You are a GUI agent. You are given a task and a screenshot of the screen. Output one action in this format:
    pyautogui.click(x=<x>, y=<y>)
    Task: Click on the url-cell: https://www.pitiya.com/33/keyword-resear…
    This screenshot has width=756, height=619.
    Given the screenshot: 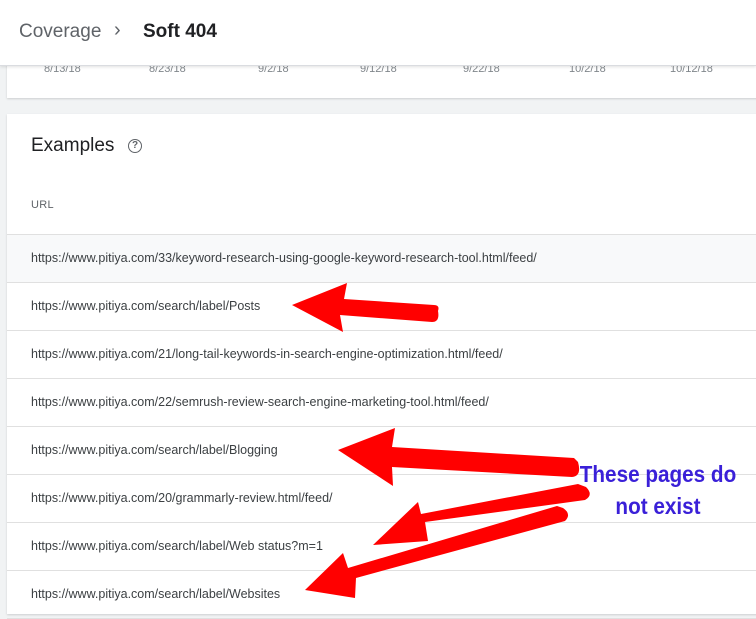 What is the action you would take?
    pyautogui.click(x=284, y=258)
    